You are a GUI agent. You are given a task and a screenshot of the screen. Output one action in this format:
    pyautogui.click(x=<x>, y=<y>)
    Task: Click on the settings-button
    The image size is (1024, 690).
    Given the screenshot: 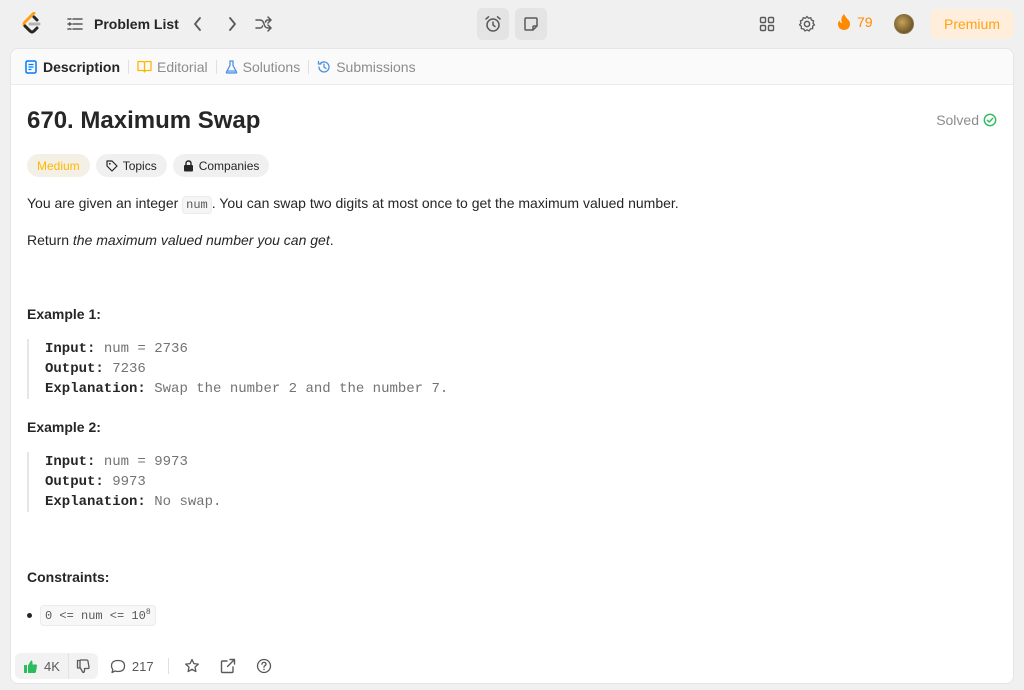 What is the action you would take?
    pyautogui.click(x=807, y=24)
    